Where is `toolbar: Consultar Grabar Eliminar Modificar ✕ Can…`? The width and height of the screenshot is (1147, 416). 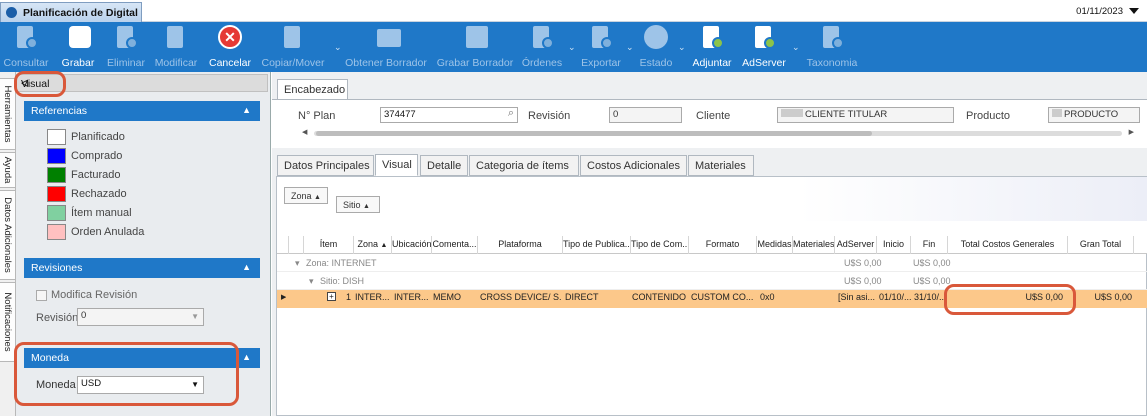 toolbar: Consultar Grabar Eliminar Modificar ✕ Can… is located at coordinates (573, 47).